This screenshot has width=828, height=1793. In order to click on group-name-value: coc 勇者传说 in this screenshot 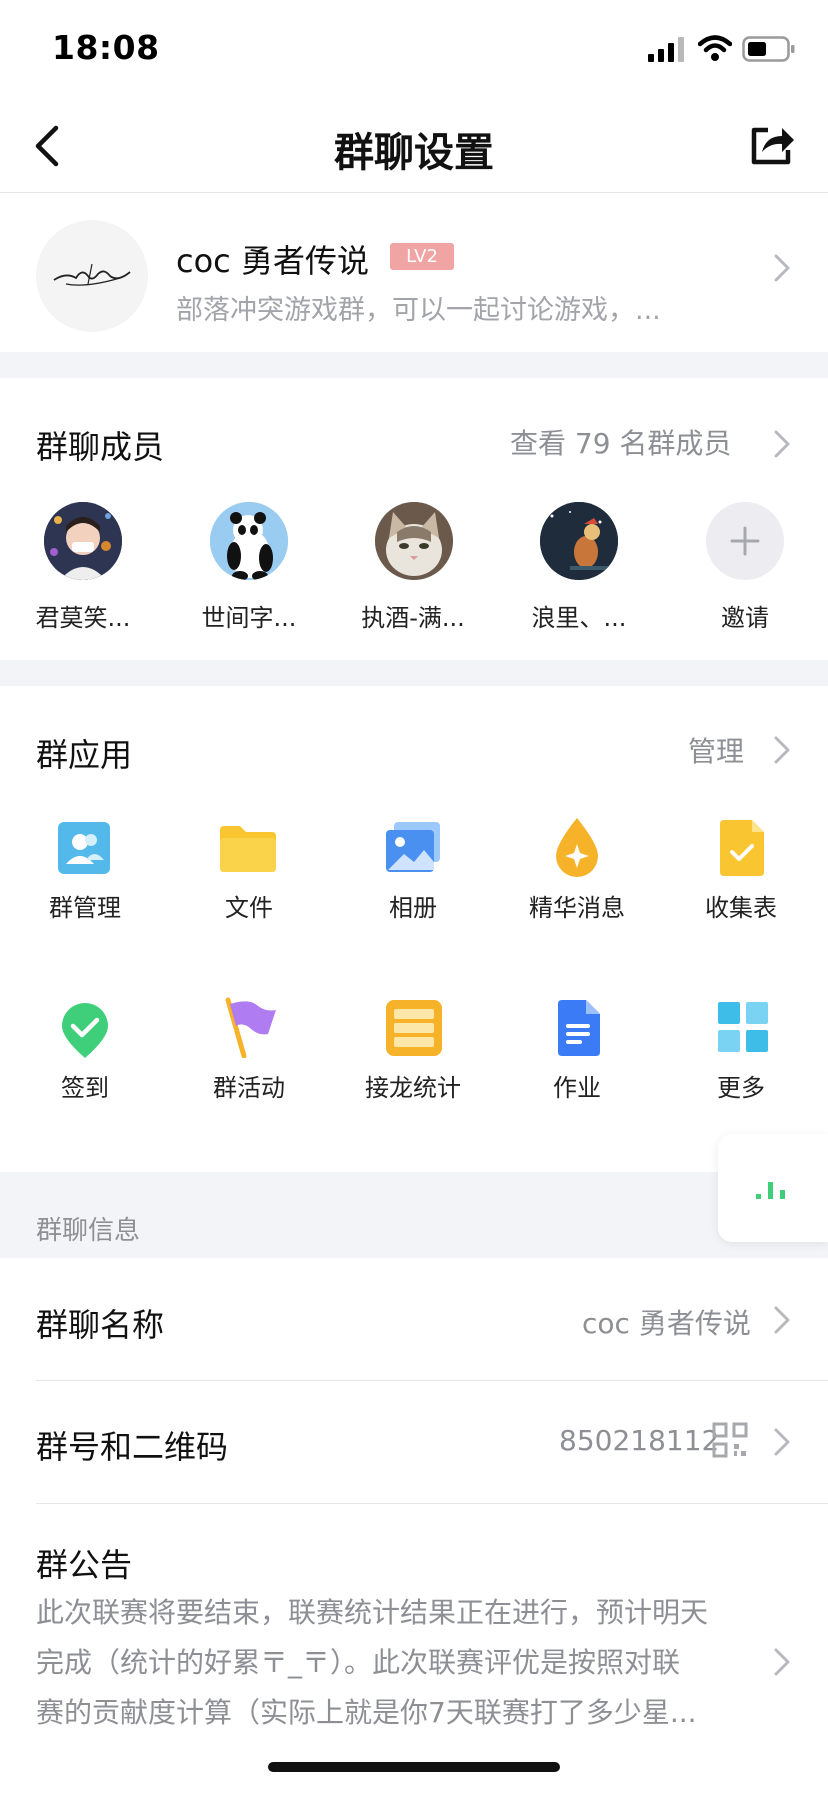, I will do `click(666, 1323)`.